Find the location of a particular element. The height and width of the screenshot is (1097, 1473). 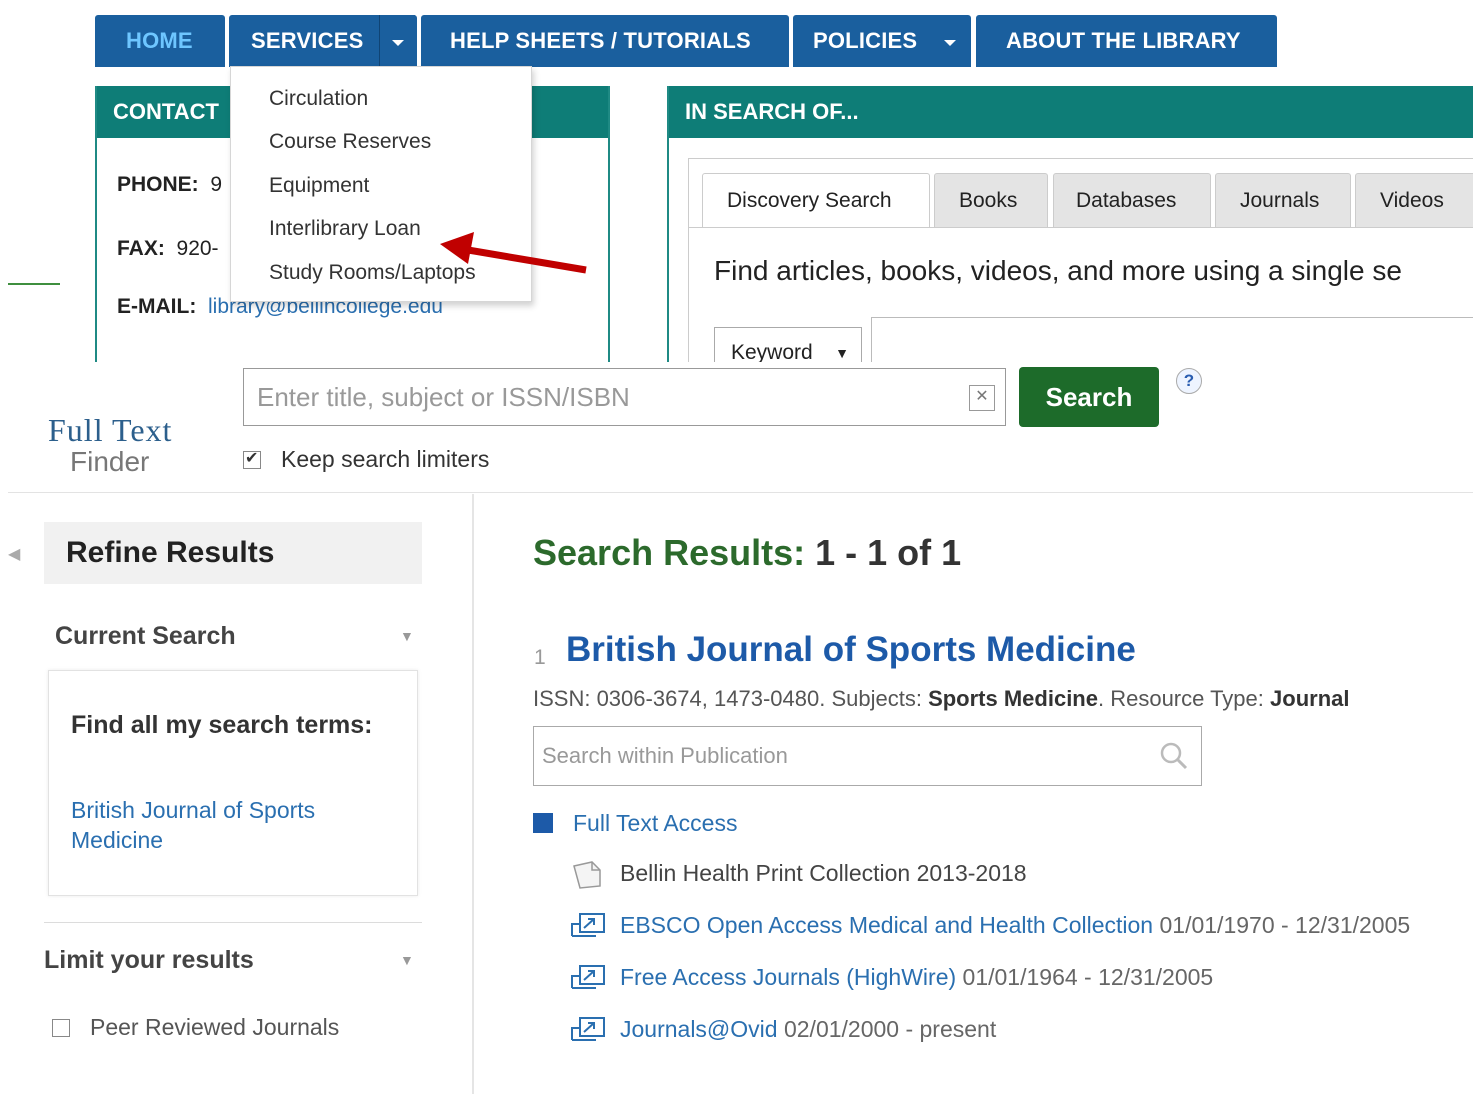

discovery-search-input is located at coordinates (1172, 339).